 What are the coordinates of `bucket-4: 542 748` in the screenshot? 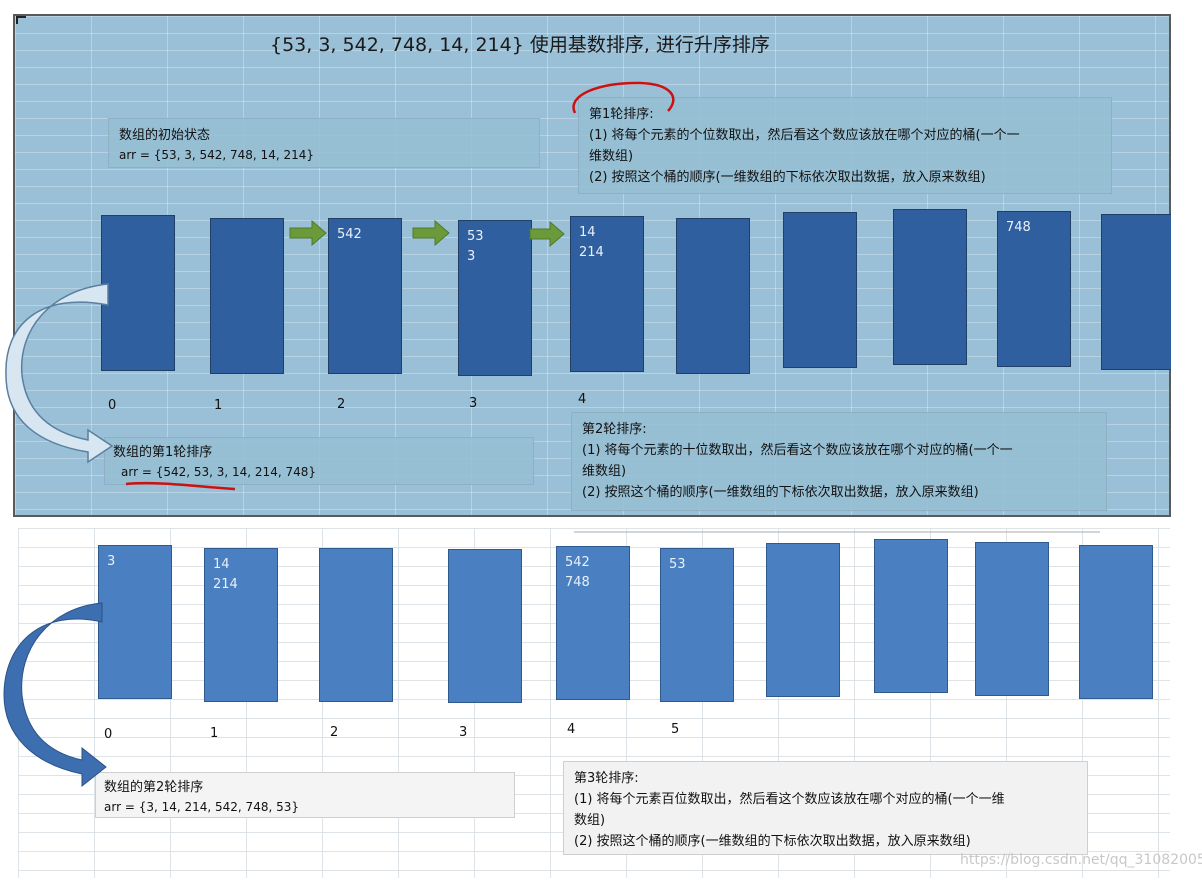 It's located at (593, 623).